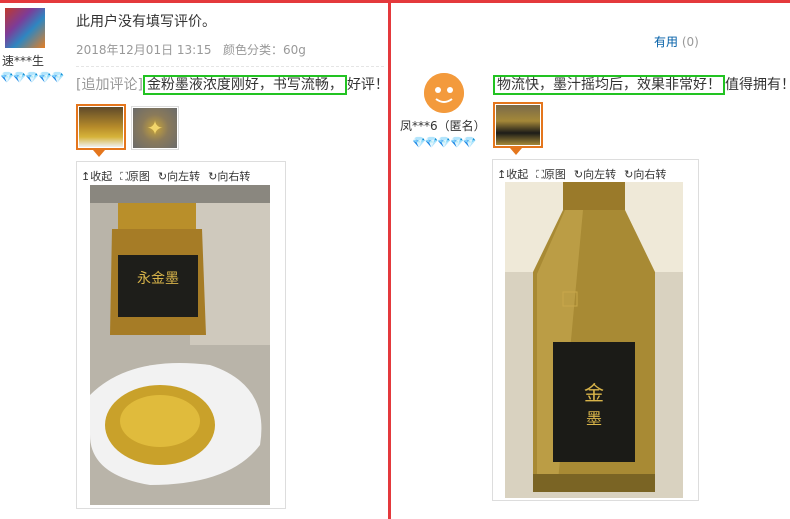  I want to click on top-red-line, so click(395, 1).